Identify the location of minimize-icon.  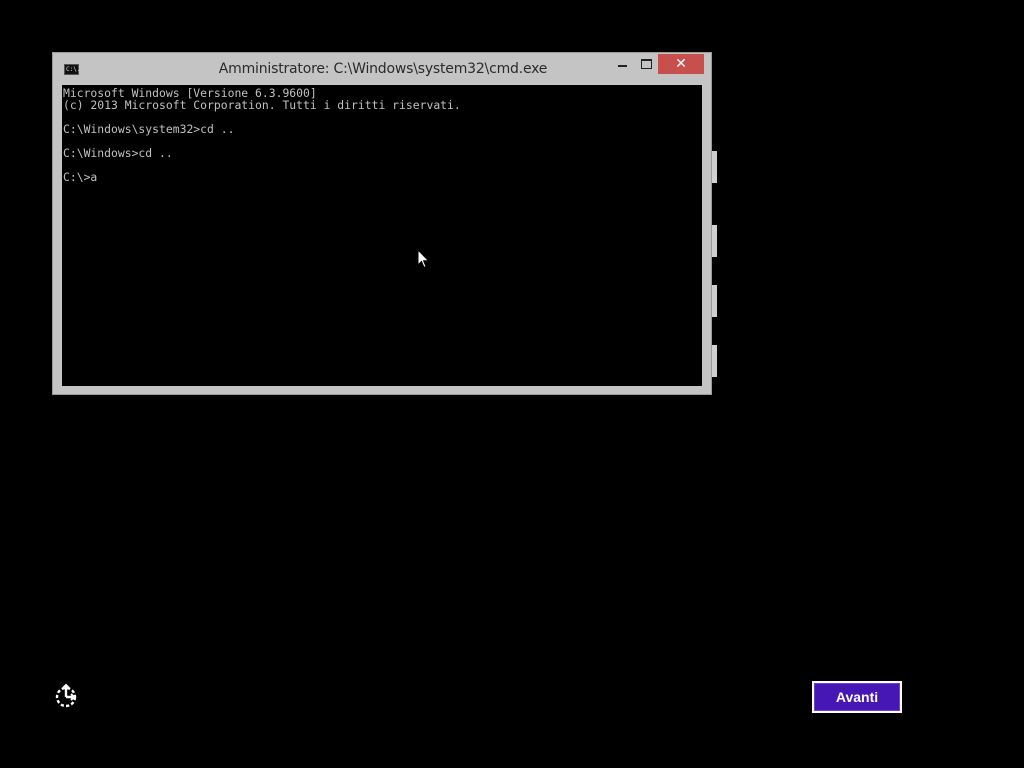
(622, 66).